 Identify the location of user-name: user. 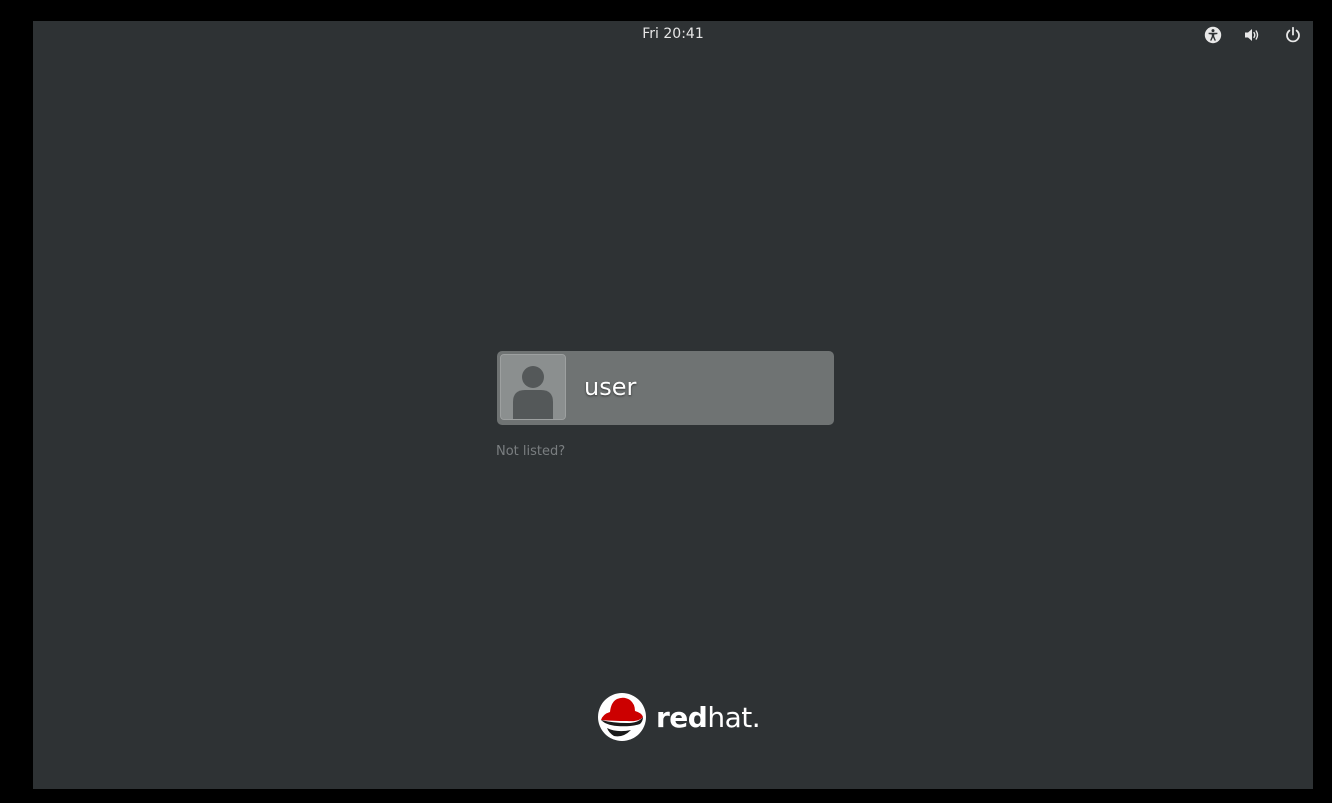
(610, 387).